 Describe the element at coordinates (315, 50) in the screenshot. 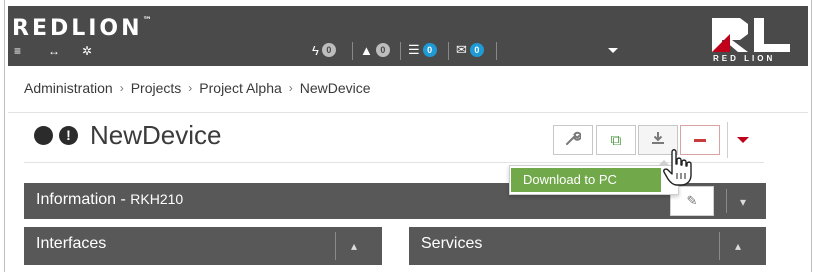

I see `bolt-icon: ϟ` at that location.